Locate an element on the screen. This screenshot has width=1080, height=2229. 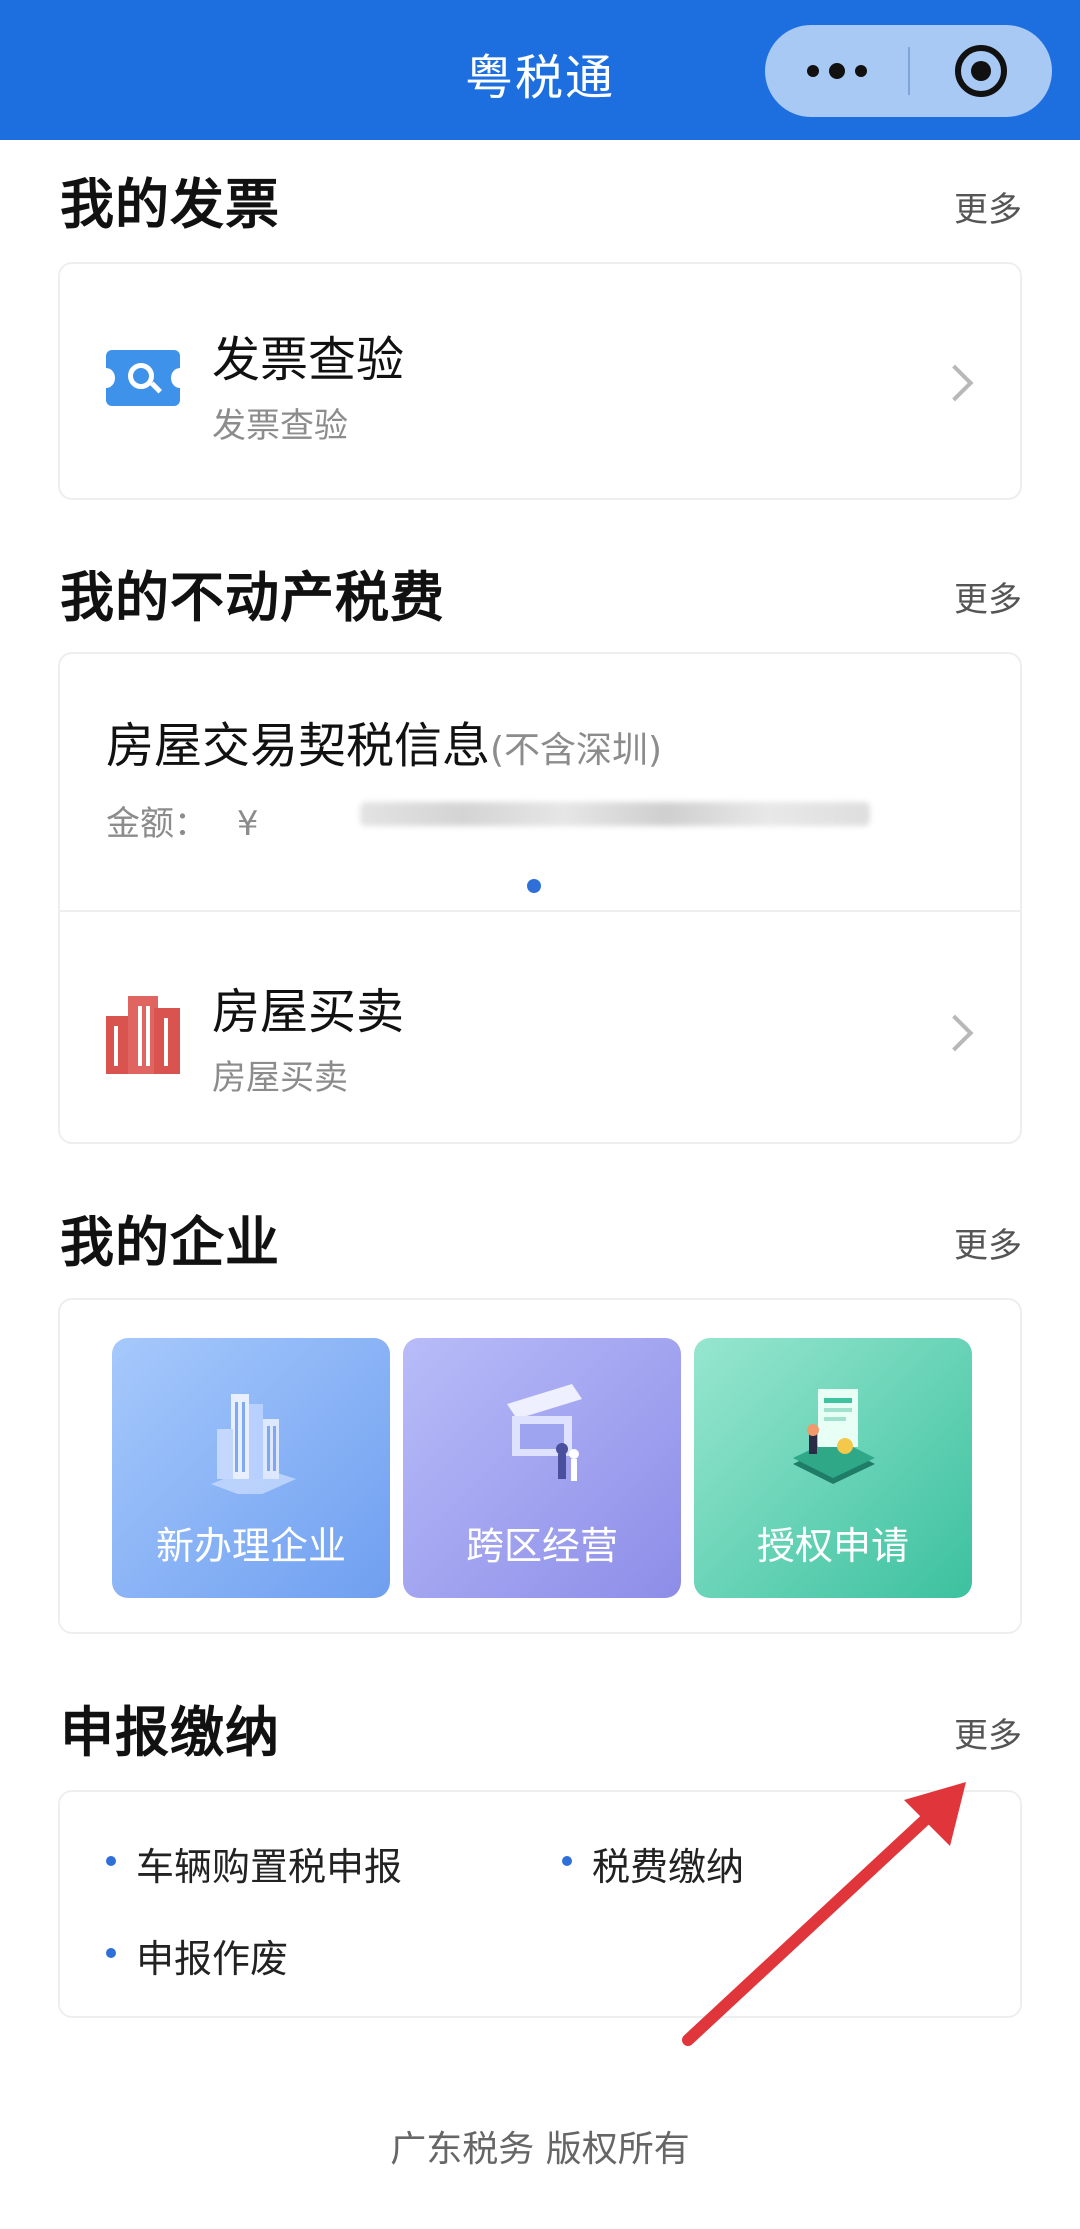
footer-copyright: 广东税务 版权所有 is located at coordinates (540, 2149).